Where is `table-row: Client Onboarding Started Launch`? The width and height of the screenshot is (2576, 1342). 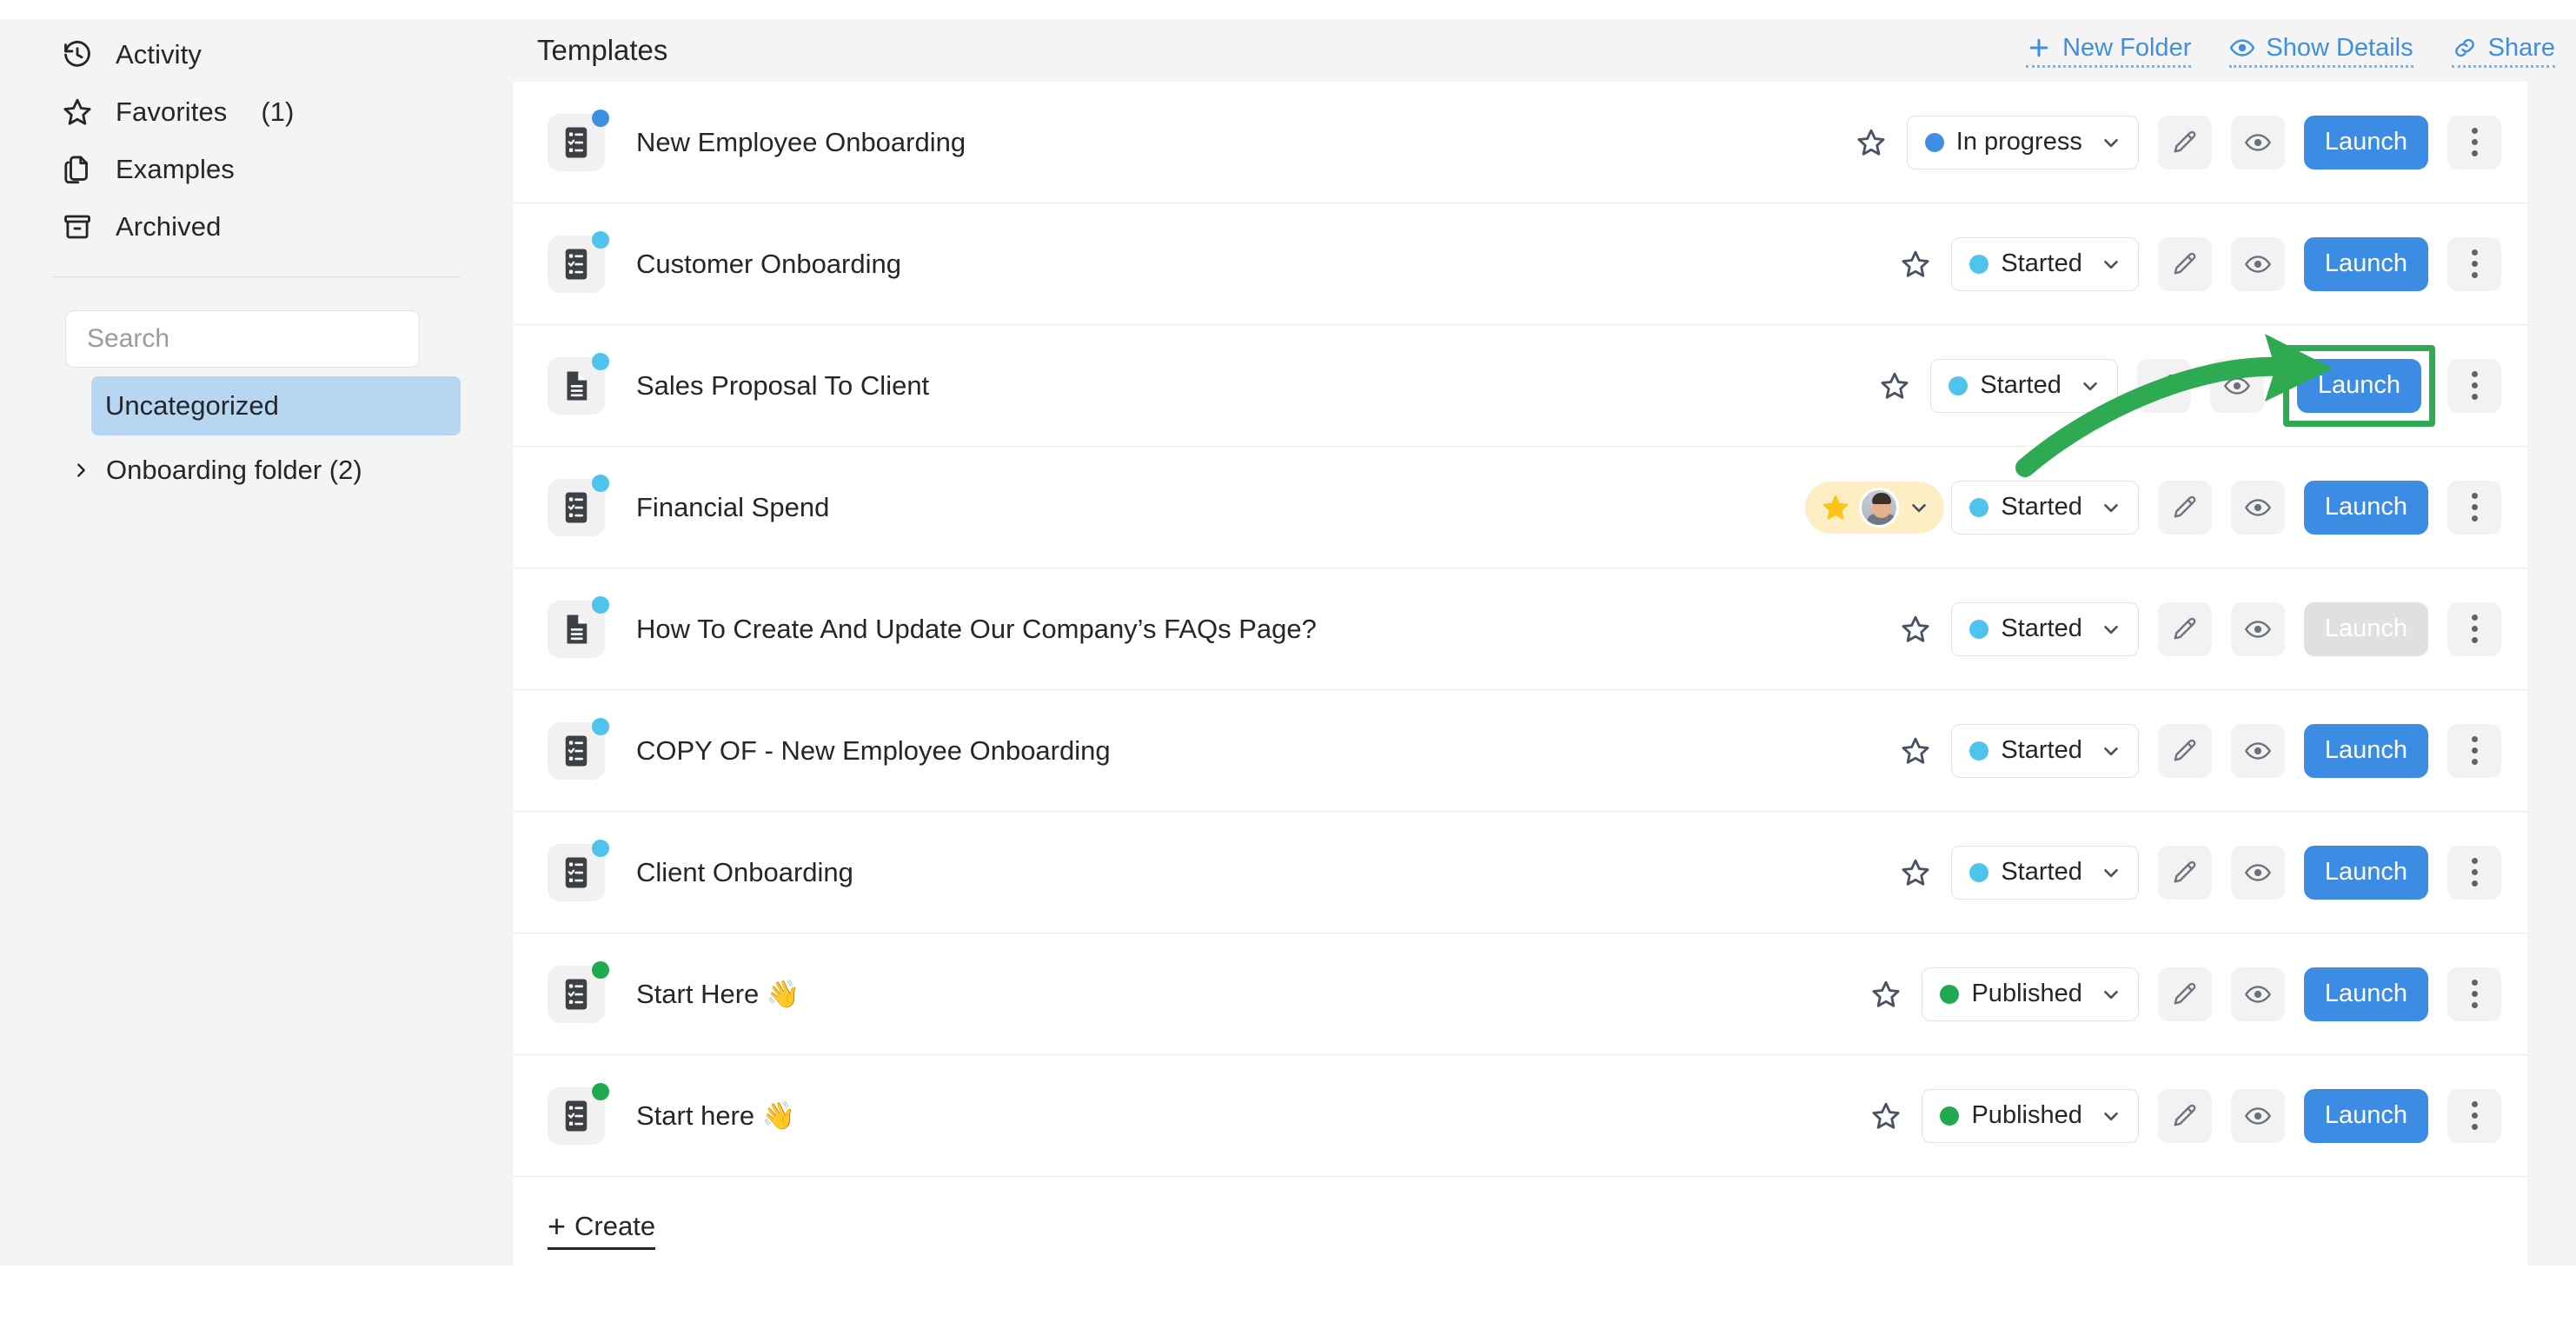
table-row: Client Onboarding Started Launch is located at coordinates (1520, 873).